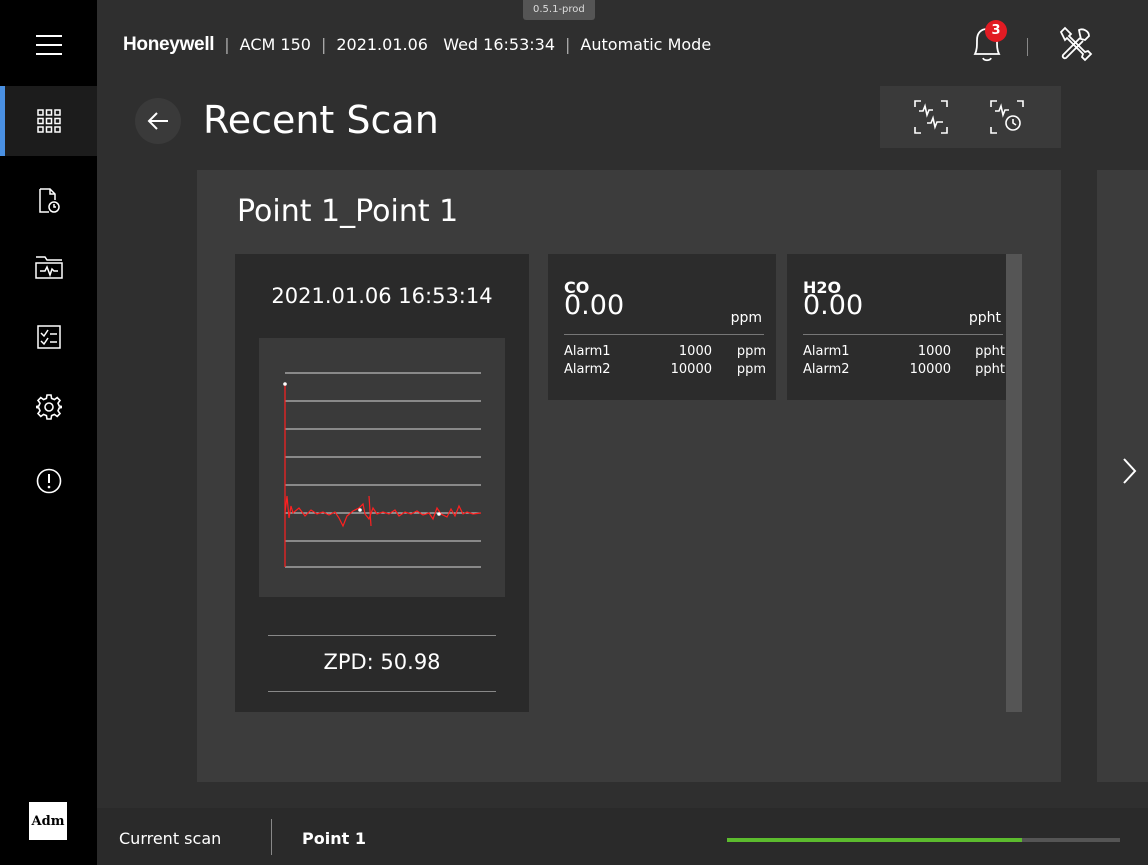  I want to click on bottom-status-bar: Current scan Point 1, so click(622, 836).